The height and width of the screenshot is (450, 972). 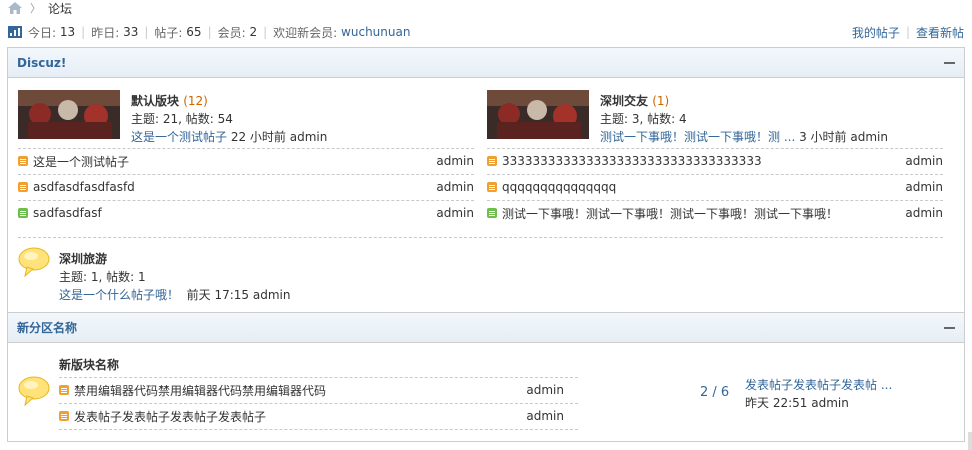 What do you see at coordinates (258, 137) in the screenshot?
I see `last-post-time: 22 小时前` at bounding box center [258, 137].